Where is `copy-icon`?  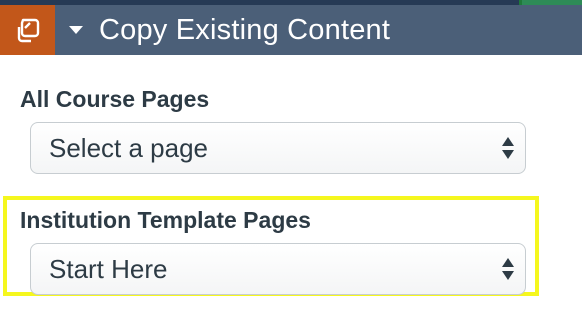
copy-icon is located at coordinates (27, 30).